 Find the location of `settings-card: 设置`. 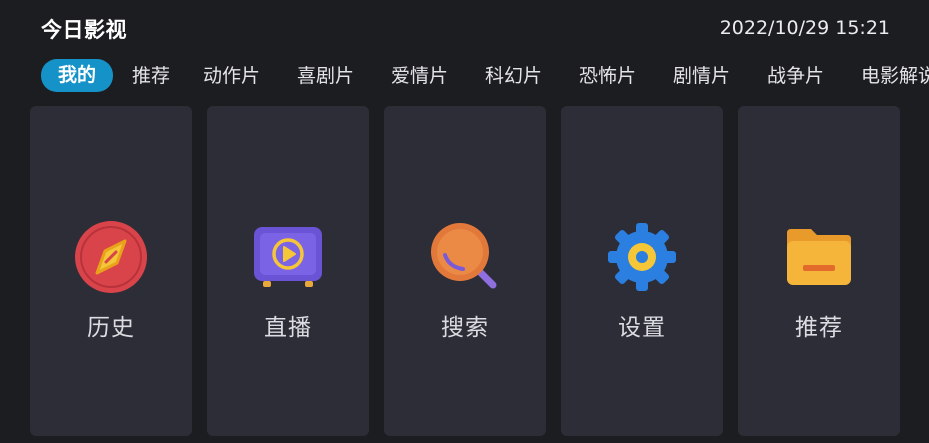

settings-card: 设置 is located at coordinates (642, 271).